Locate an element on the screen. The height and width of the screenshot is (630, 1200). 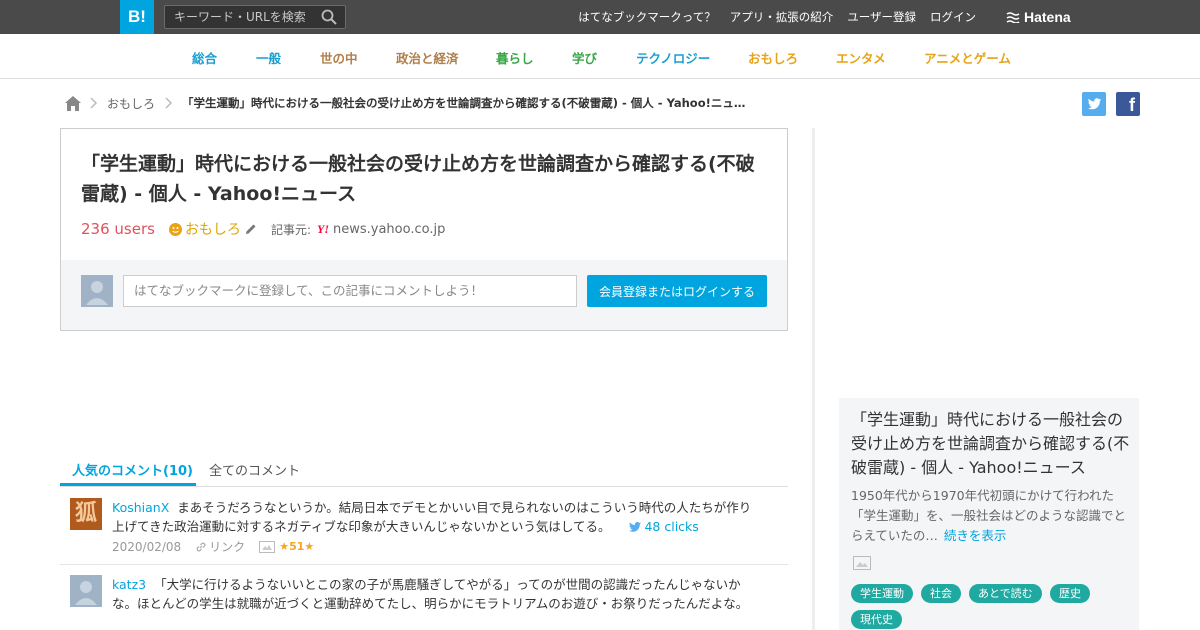
source-domain: news.yahoo.co.jp is located at coordinates (389, 229).